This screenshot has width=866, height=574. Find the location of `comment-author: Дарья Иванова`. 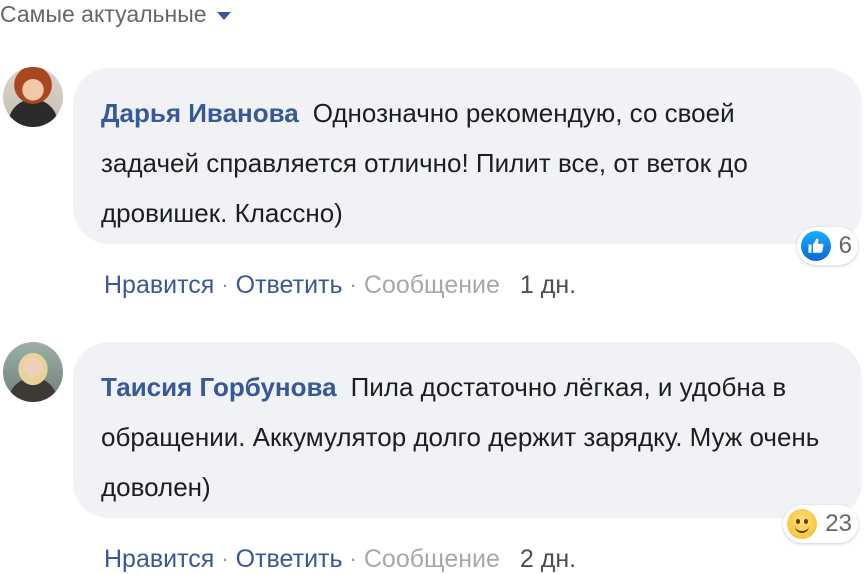

comment-author: Дарья Иванова is located at coordinates (200, 113).